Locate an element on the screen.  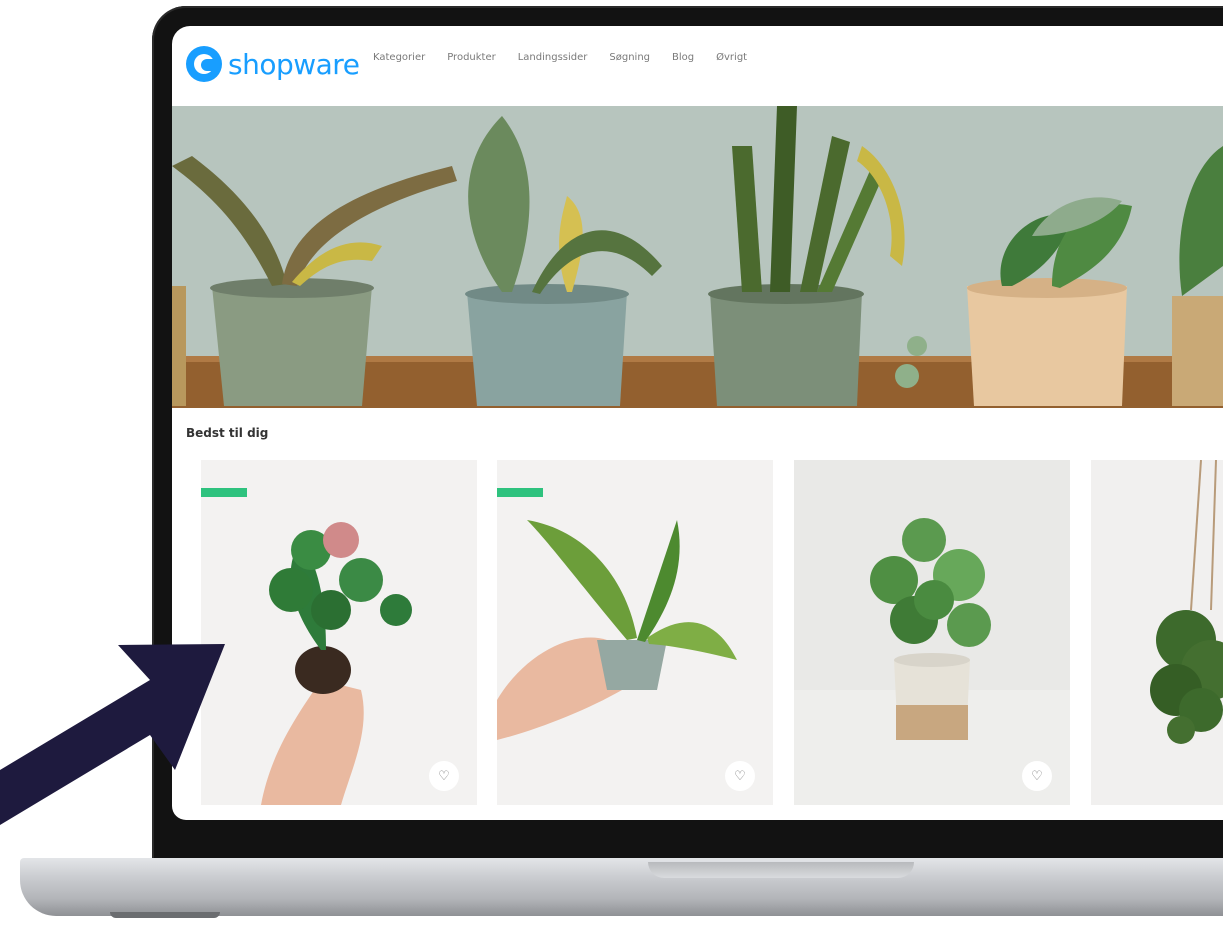
laptop-notch is located at coordinates (781, 870).